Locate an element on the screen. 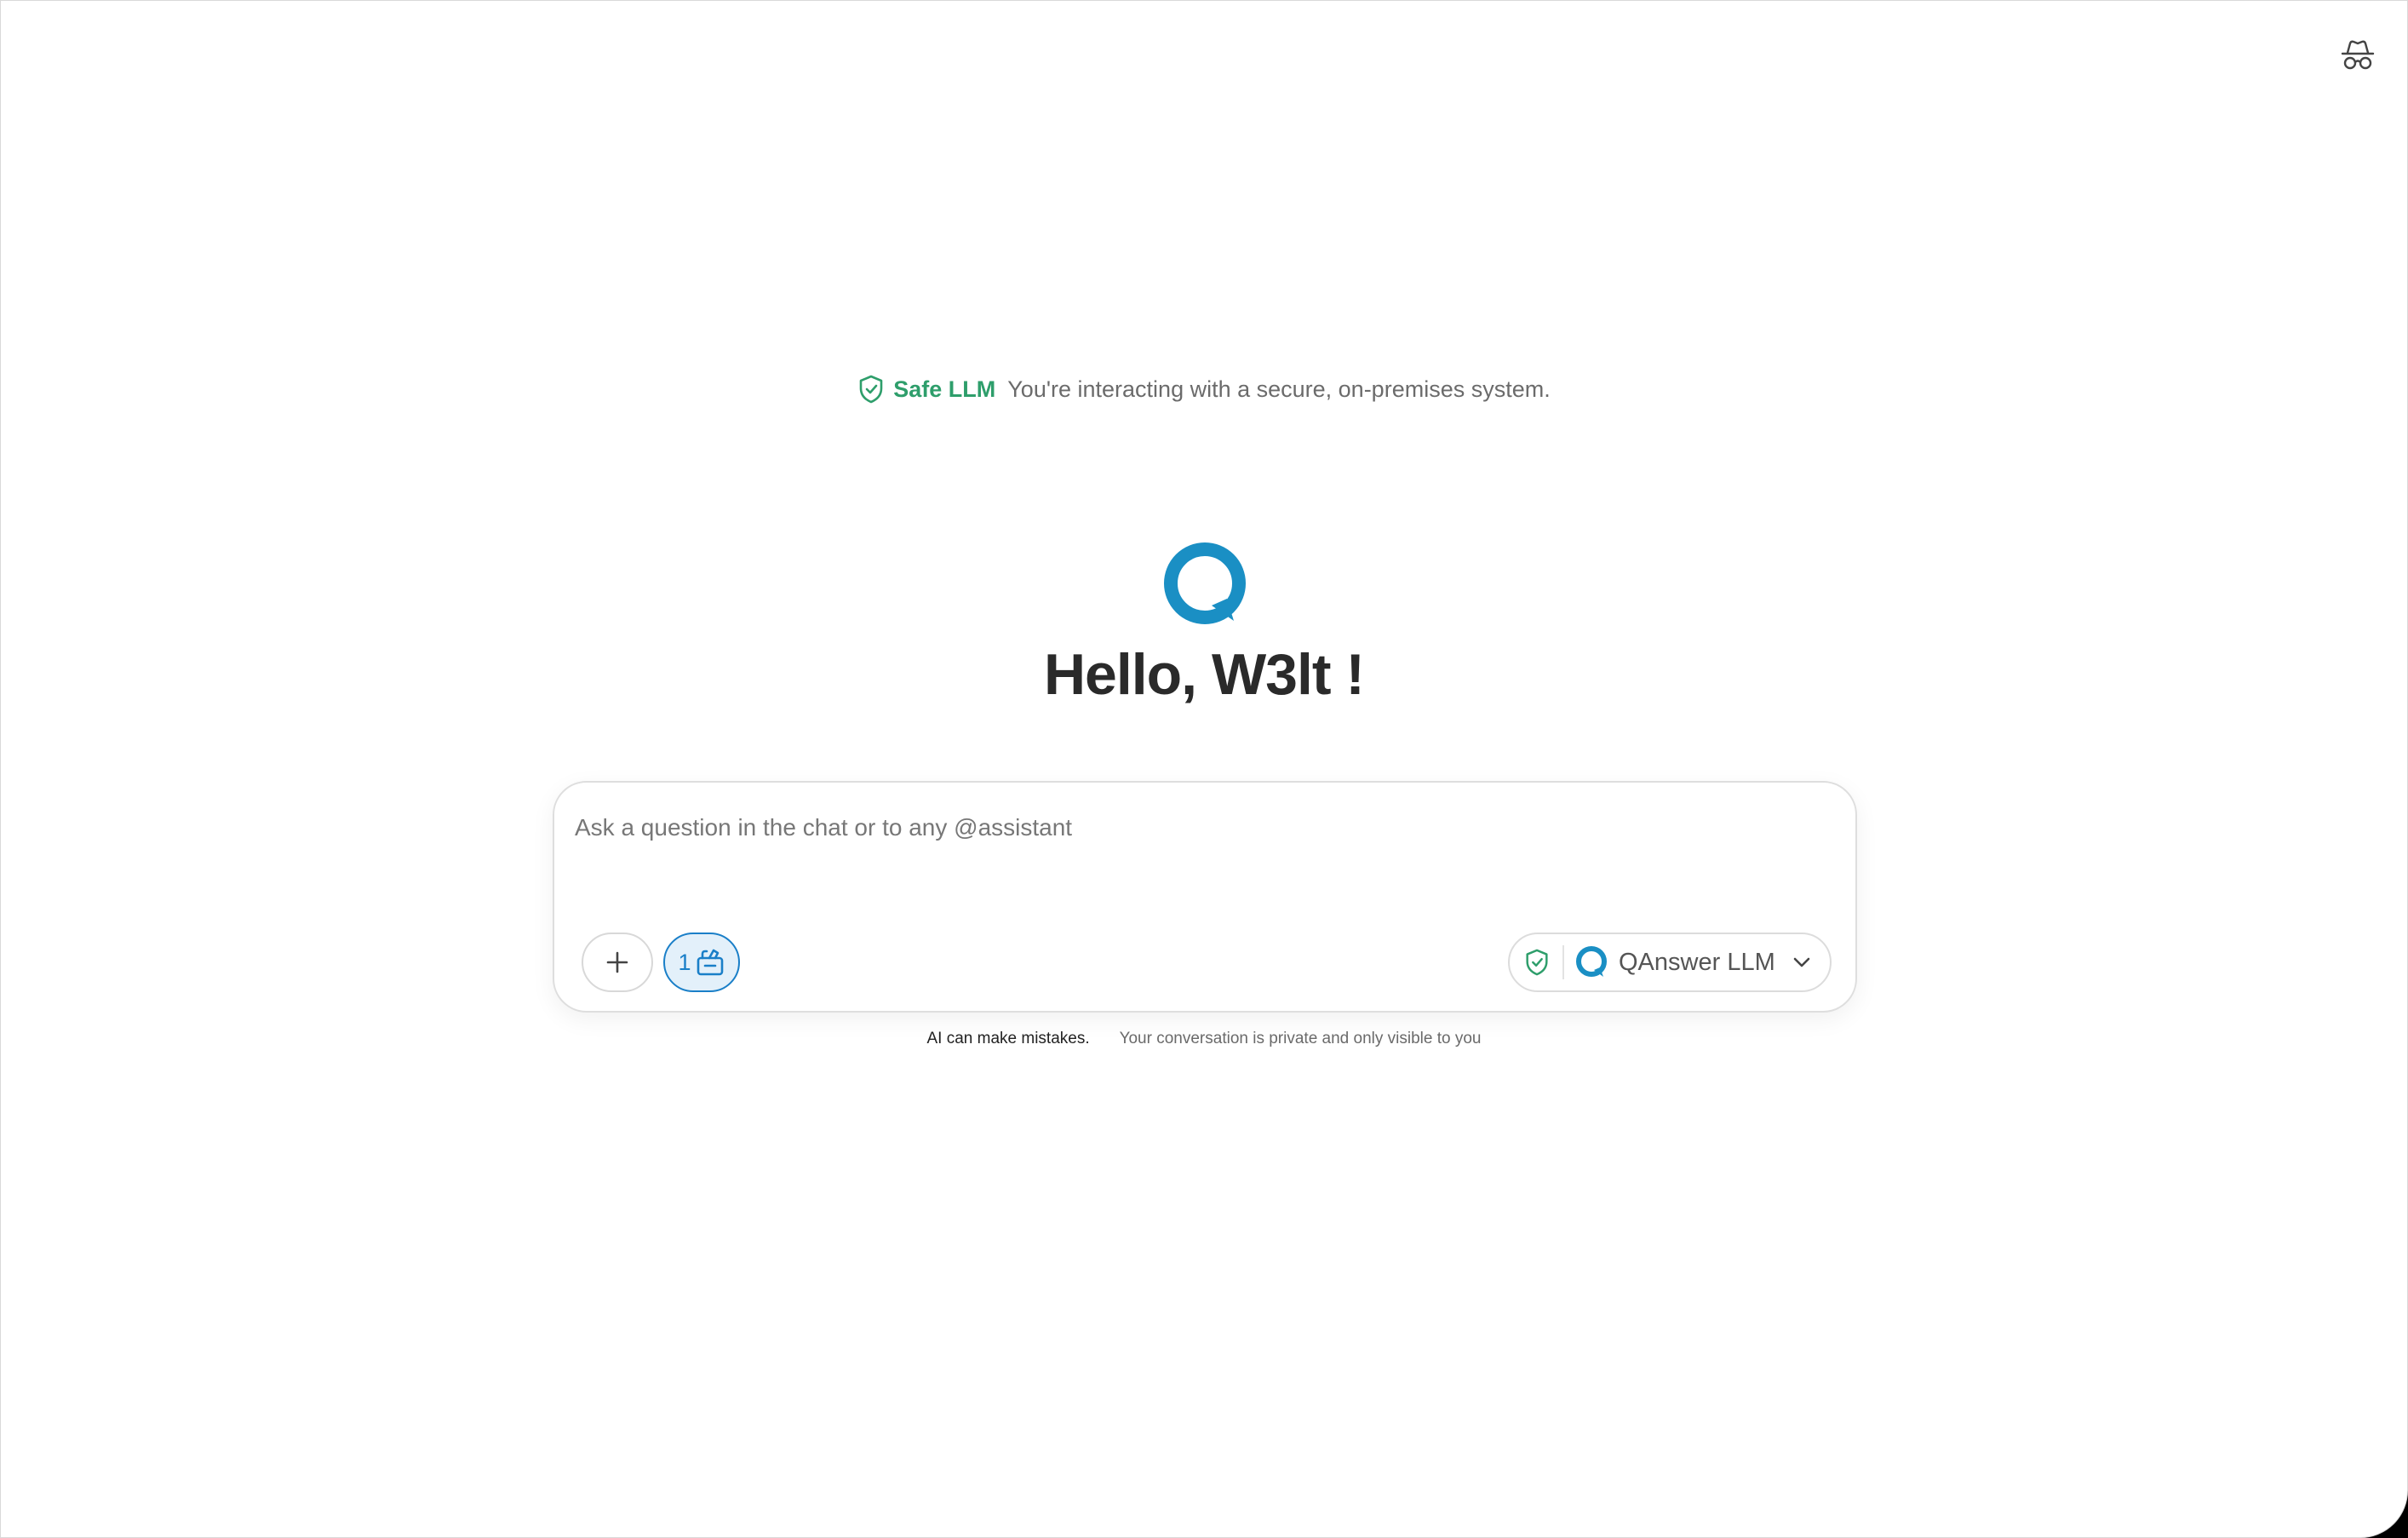  chat-input is located at coordinates (1205, 827).